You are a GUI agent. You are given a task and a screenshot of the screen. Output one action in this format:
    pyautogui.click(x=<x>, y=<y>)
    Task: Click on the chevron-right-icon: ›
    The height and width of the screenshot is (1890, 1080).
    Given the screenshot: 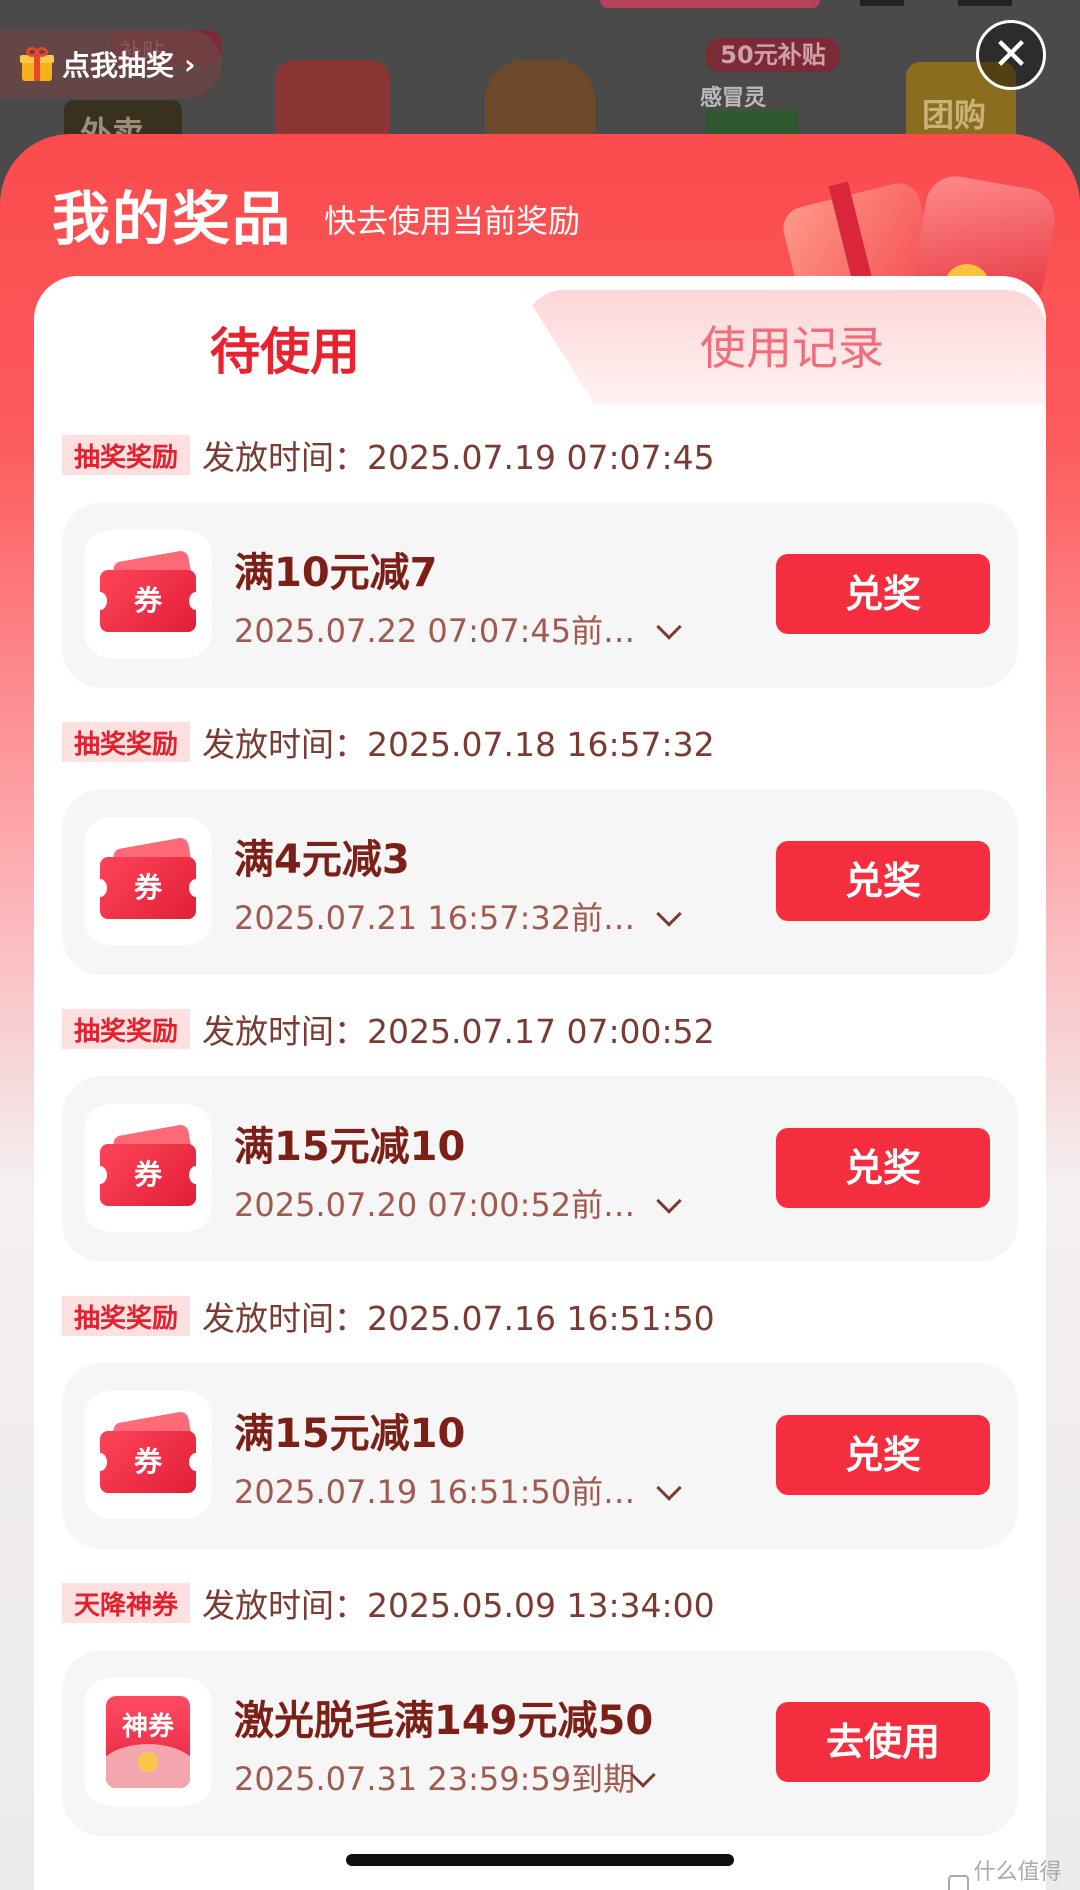 What is the action you would take?
    pyautogui.click(x=190, y=64)
    